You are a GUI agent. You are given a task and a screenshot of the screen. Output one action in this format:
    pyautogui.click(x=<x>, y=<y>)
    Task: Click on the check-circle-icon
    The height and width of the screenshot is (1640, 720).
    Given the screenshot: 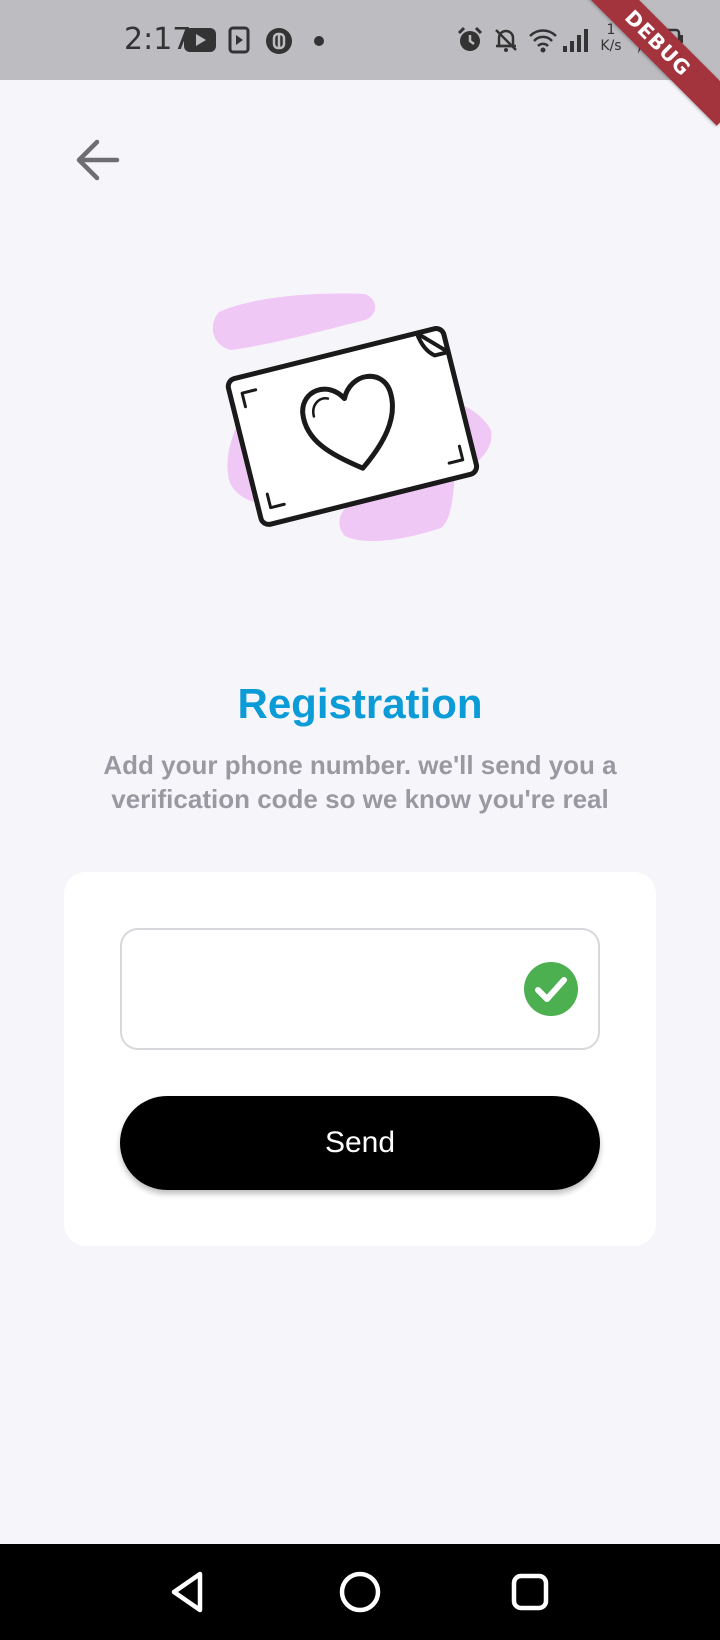 What is the action you would take?
    pyautogui.click(x=551, y=989)
    